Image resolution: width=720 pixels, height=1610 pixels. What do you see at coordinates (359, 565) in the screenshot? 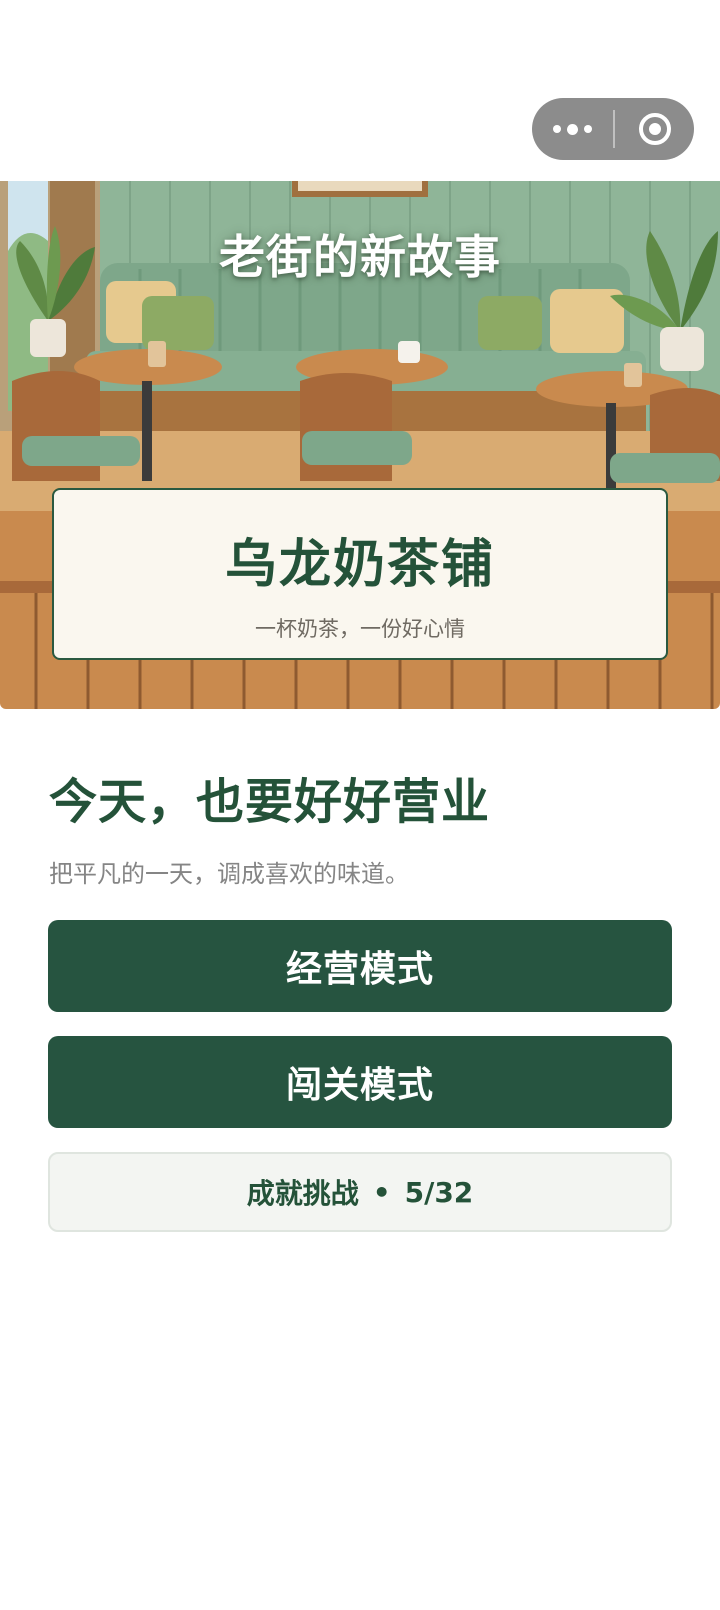
I see `shop-name: 乌龙奶茶铺` at bounding box center [359, 565].